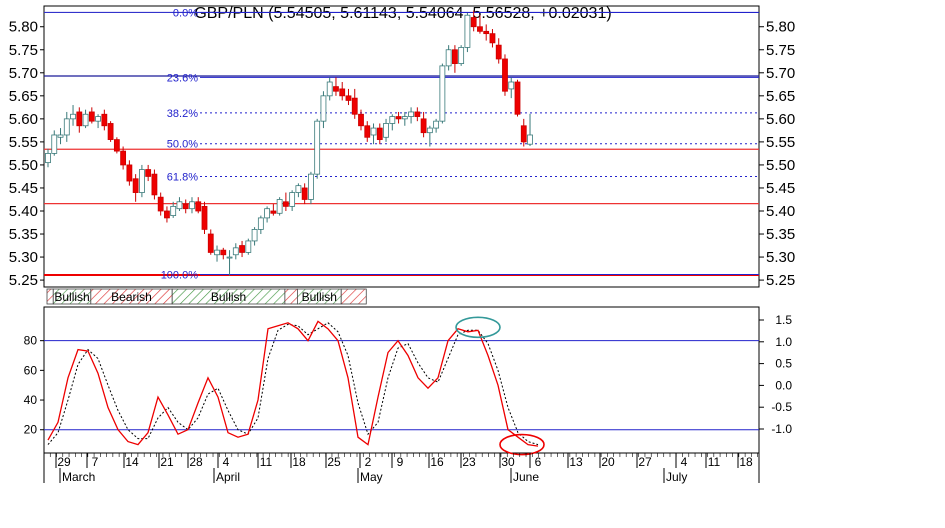 The height and width of the screenshot is (528, 945). I want to click on month-label: July, so click(676, 477).